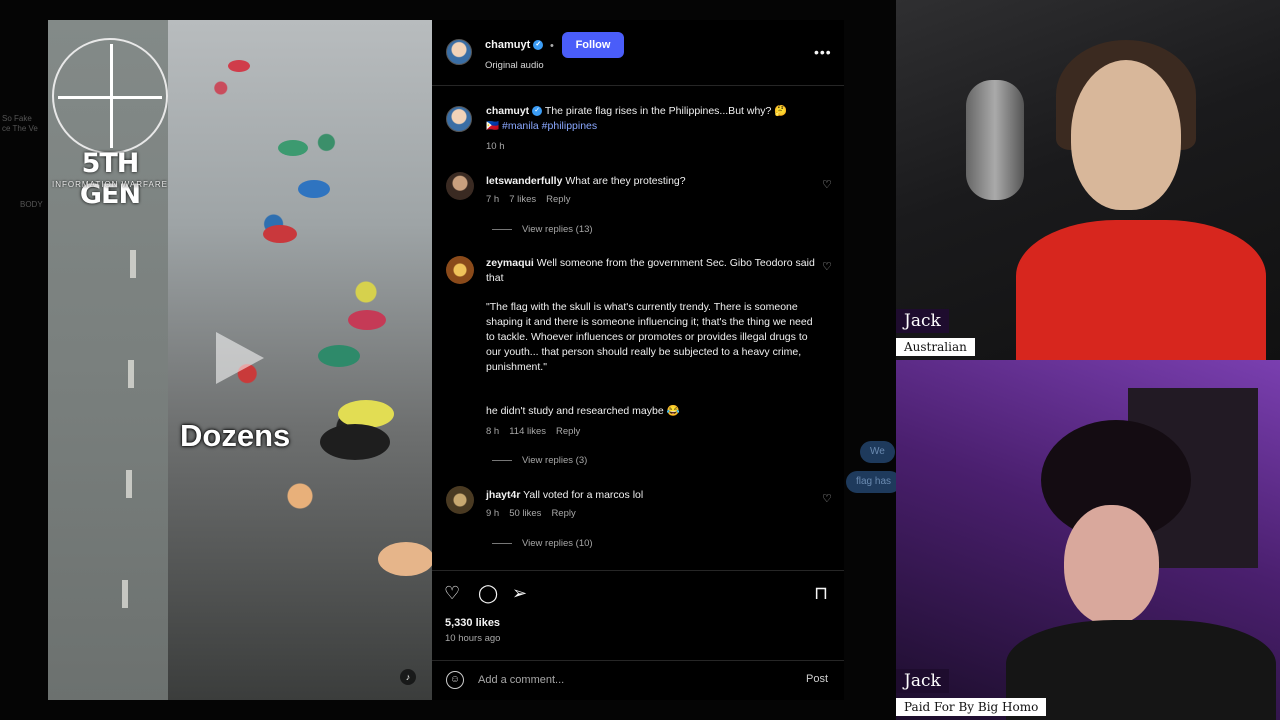 The height and width of the screenshot is (720, 1280). I want to click on post-actions: ♡ ◯ ➢ ⊓ 5,330 likes 10 hours ago, so click(638, 615).